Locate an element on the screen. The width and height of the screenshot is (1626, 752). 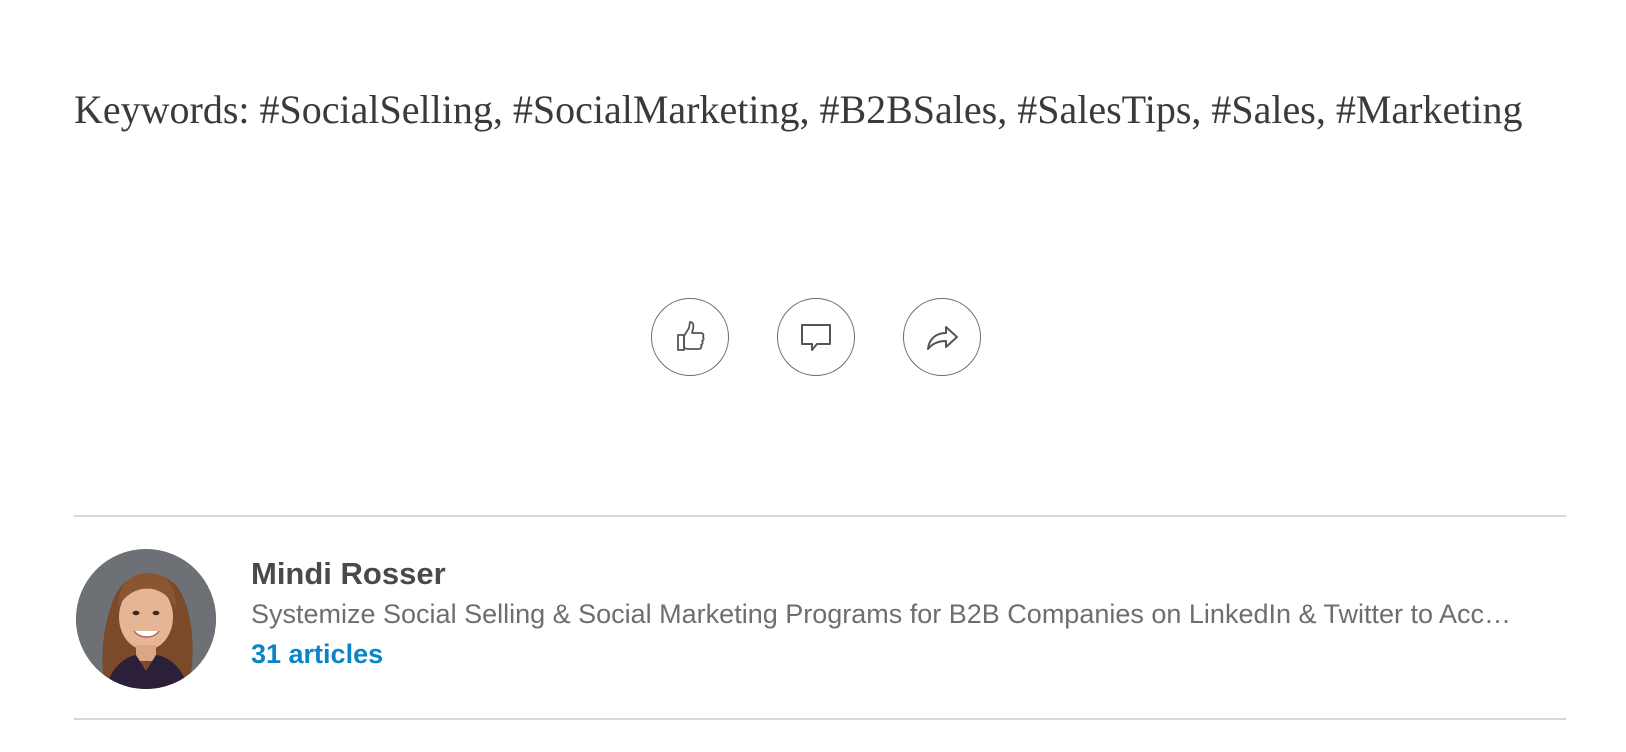
comment-bubble-icon is located at coordinates (816, 337).